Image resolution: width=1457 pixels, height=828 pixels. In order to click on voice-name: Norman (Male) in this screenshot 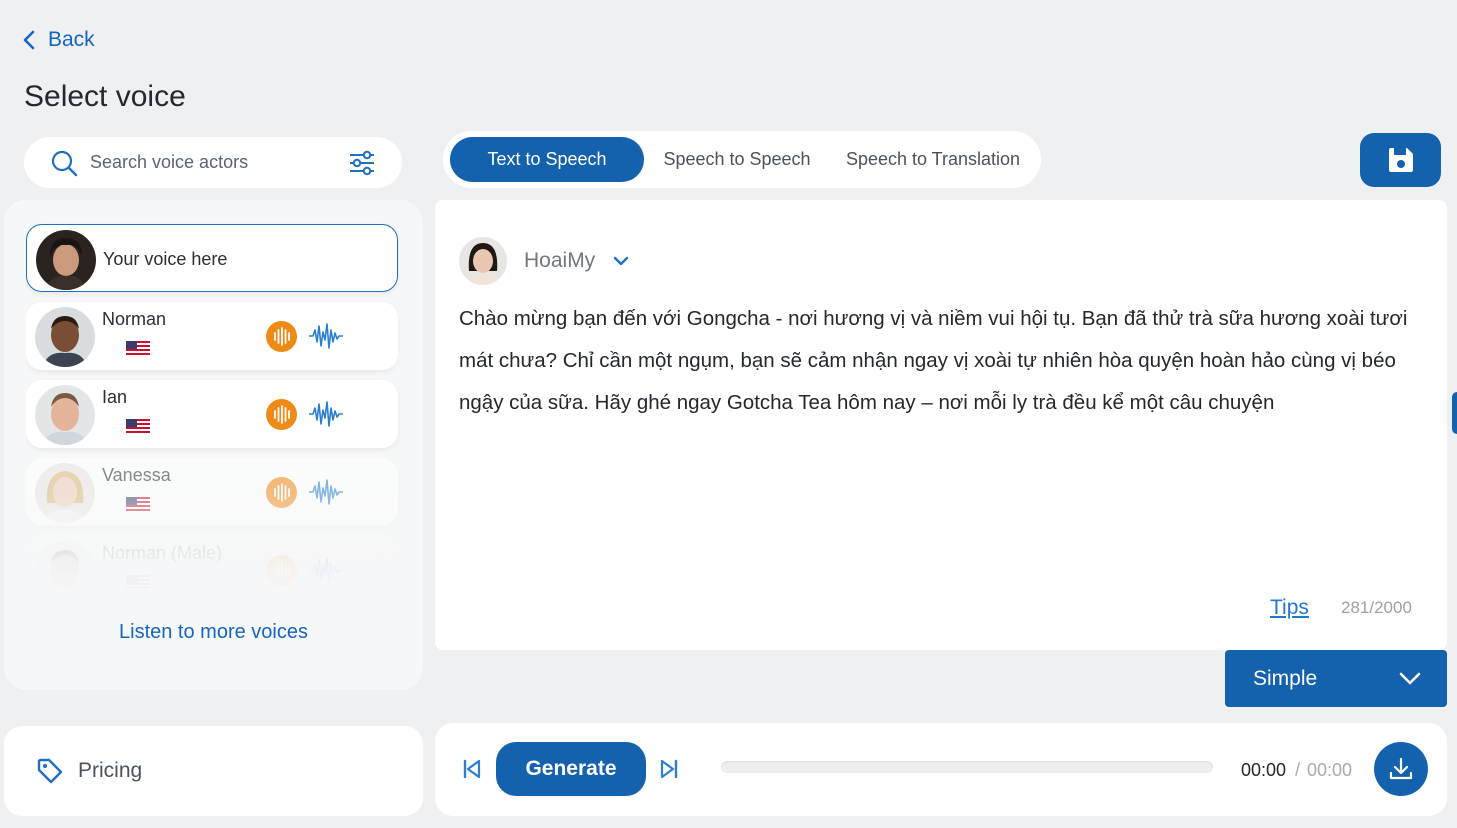, I will do `click(162, 553)`.